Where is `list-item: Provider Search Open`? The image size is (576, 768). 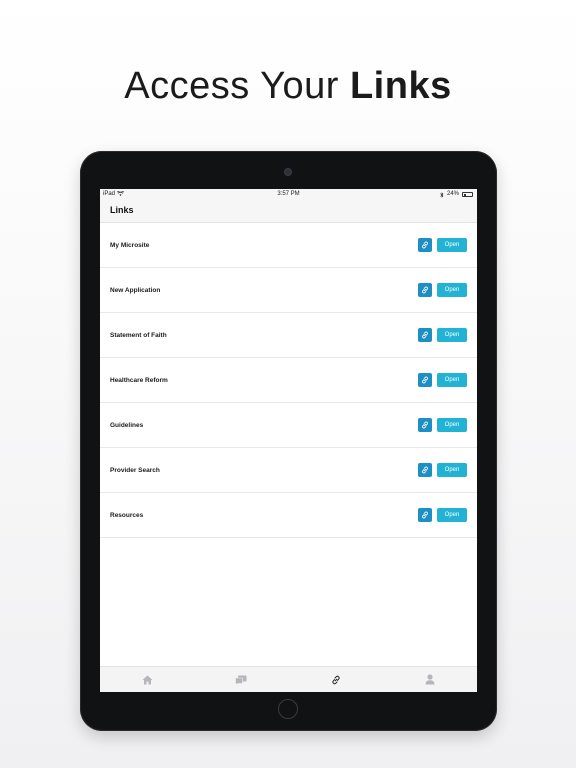
list-item: Provider Search Open is located at coordinates (288, 470).